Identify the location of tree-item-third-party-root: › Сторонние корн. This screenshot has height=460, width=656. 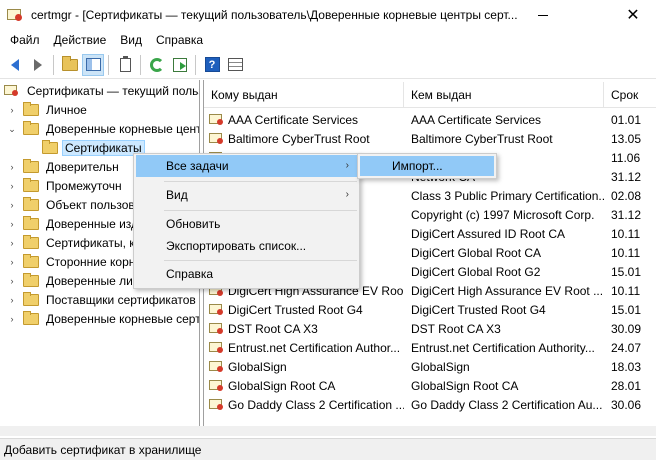
(69, 262).